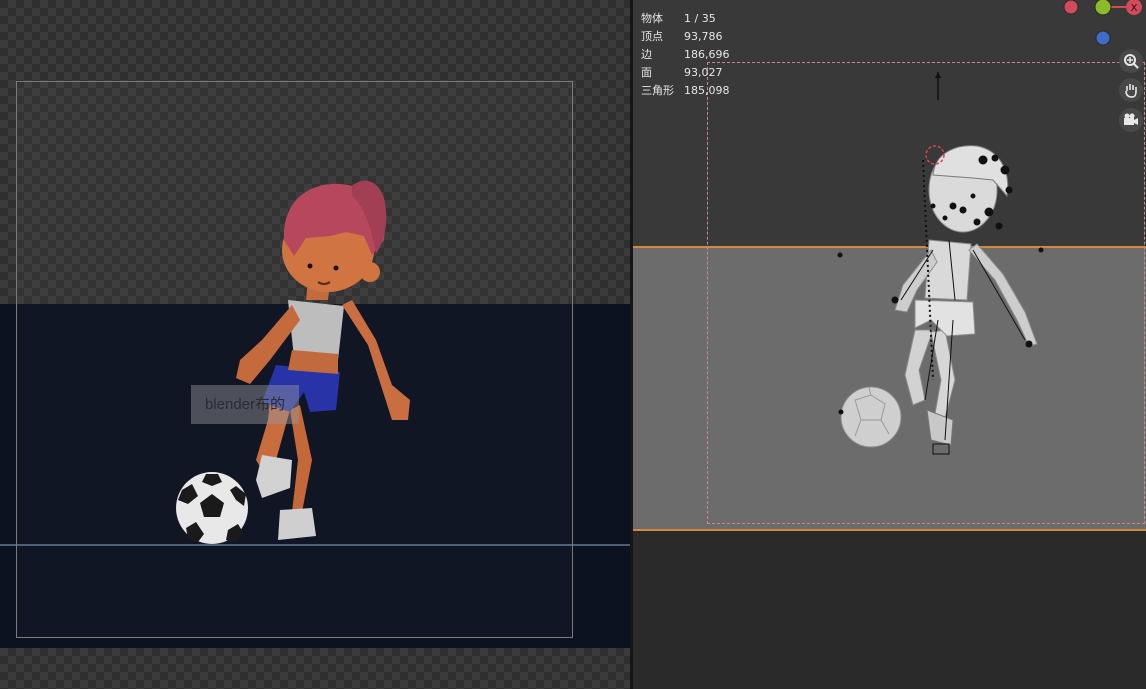  What do you see at coordinates (871, 417) in the screenshot?
I see `viewport-ball` at bounding box center [871, 417].